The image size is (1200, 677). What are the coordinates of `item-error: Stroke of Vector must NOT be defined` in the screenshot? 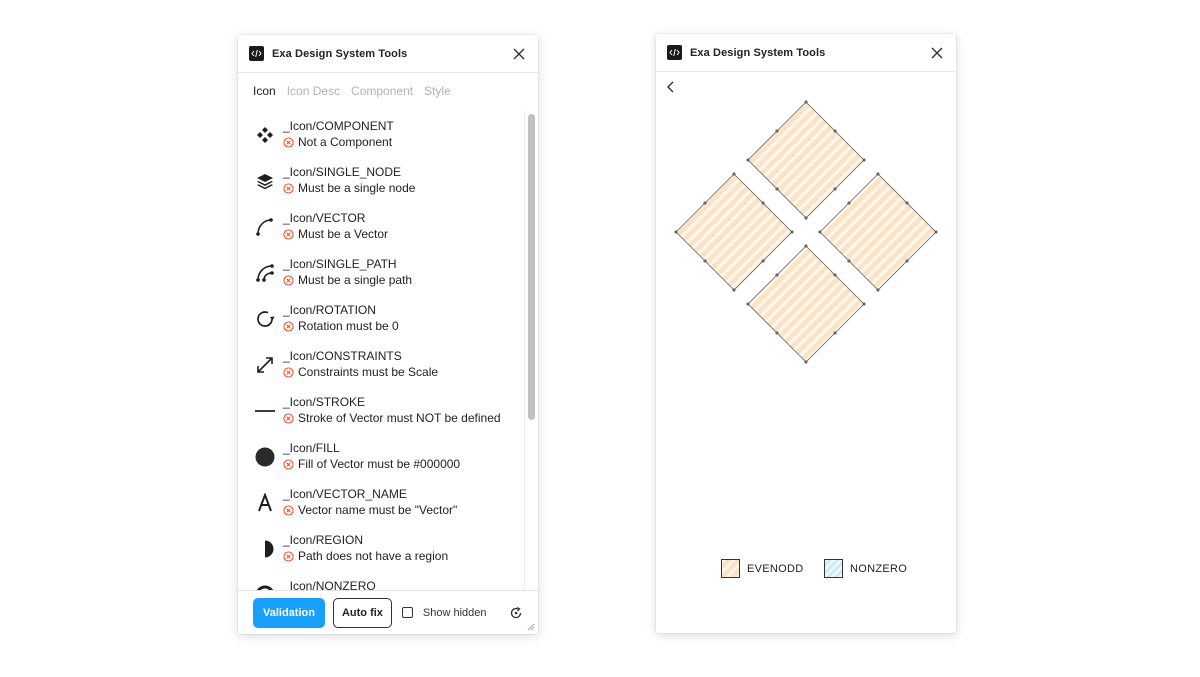 It's located at (392, 418).